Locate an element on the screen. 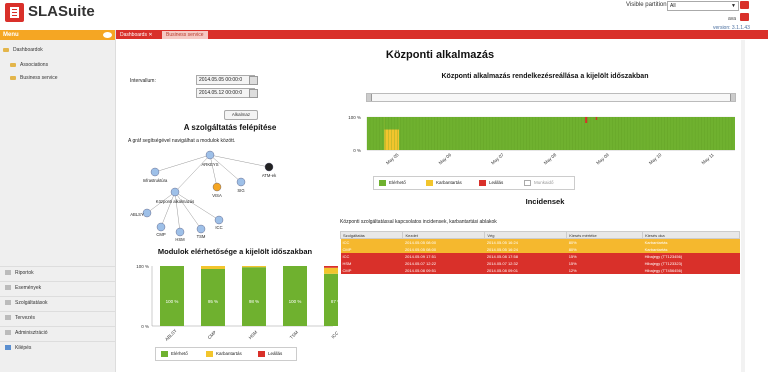 Image resolution: width=768 pixels, height=390 pixels. tab-label: Dashboards is located at coordinates (133, 35).